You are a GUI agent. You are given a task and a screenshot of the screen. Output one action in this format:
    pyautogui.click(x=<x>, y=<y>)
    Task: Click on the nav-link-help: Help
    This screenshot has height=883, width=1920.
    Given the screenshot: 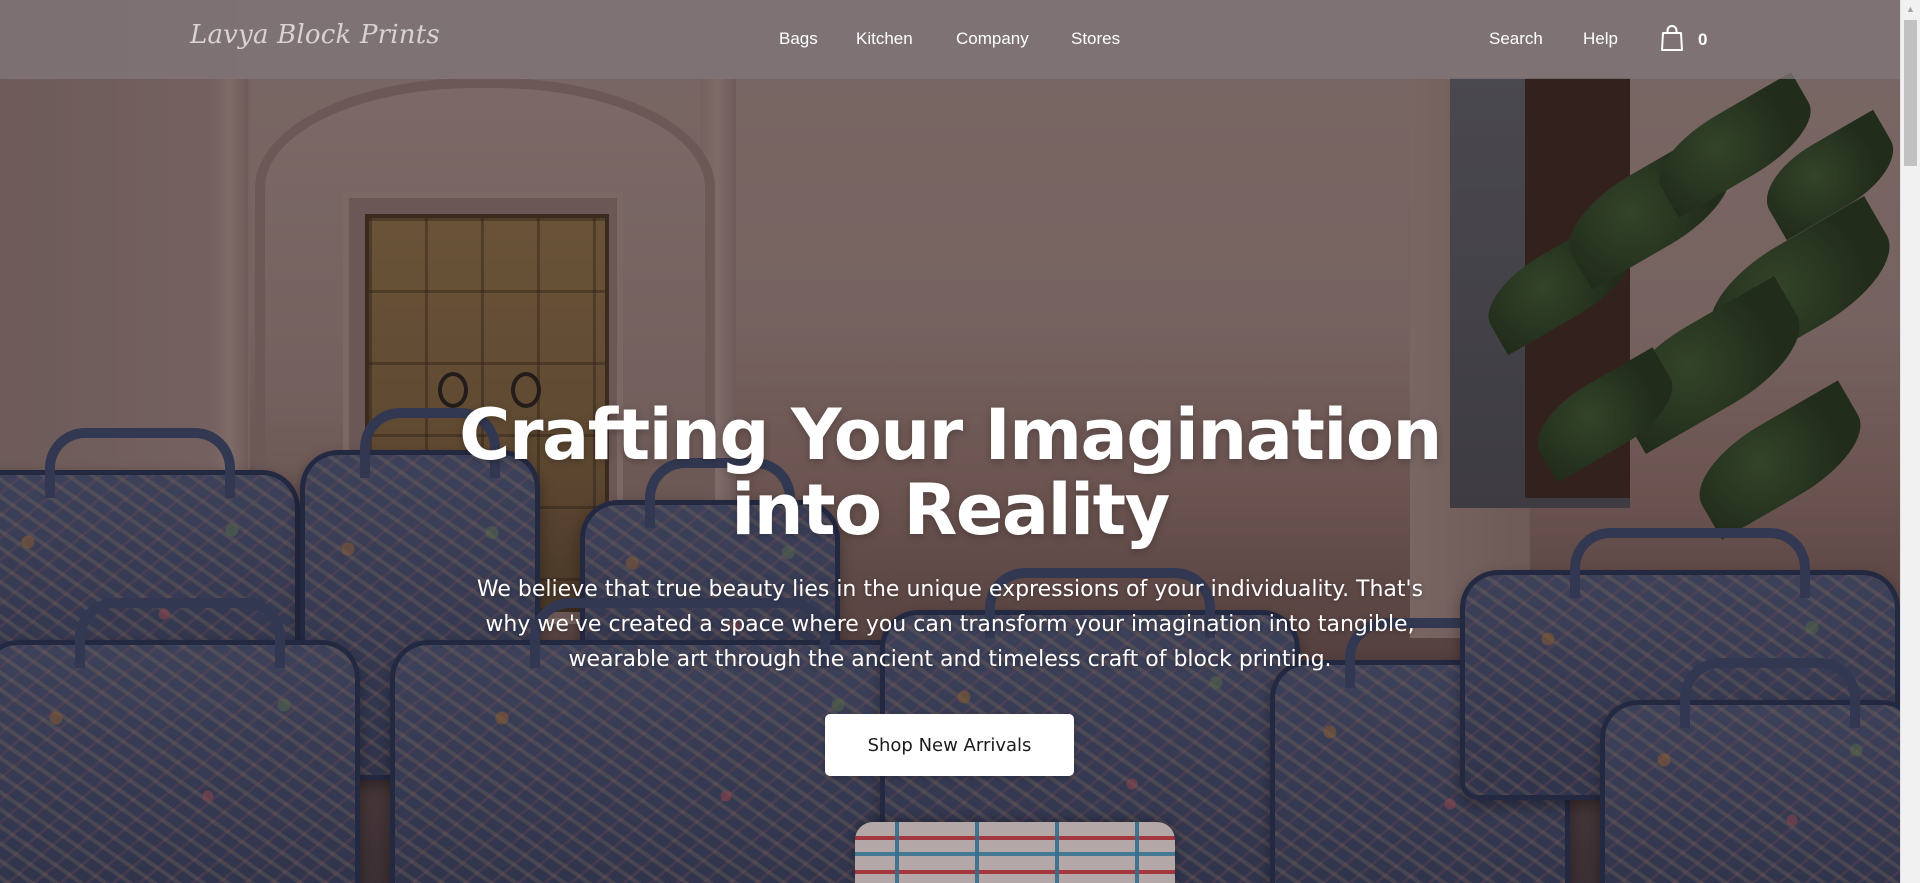 What is the action you would take?
    pyautogui.click(x=1600, y=39)
    